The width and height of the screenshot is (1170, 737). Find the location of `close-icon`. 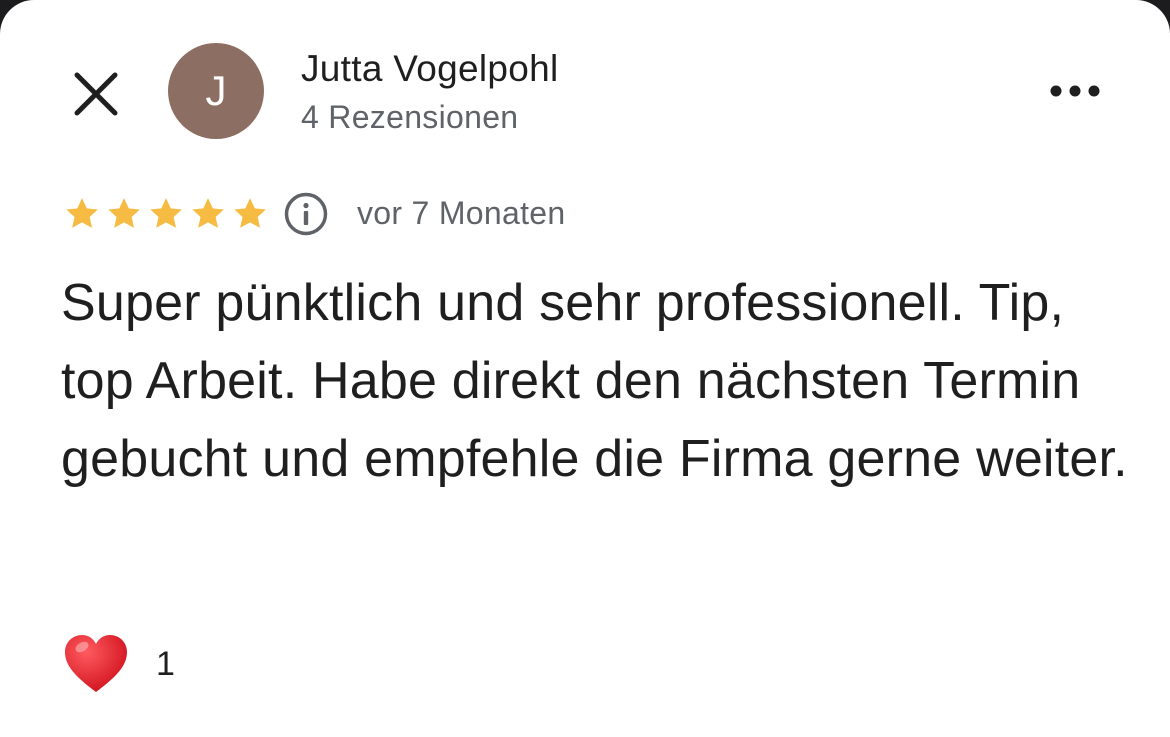

close-icon is located at coordinates (96, 94).